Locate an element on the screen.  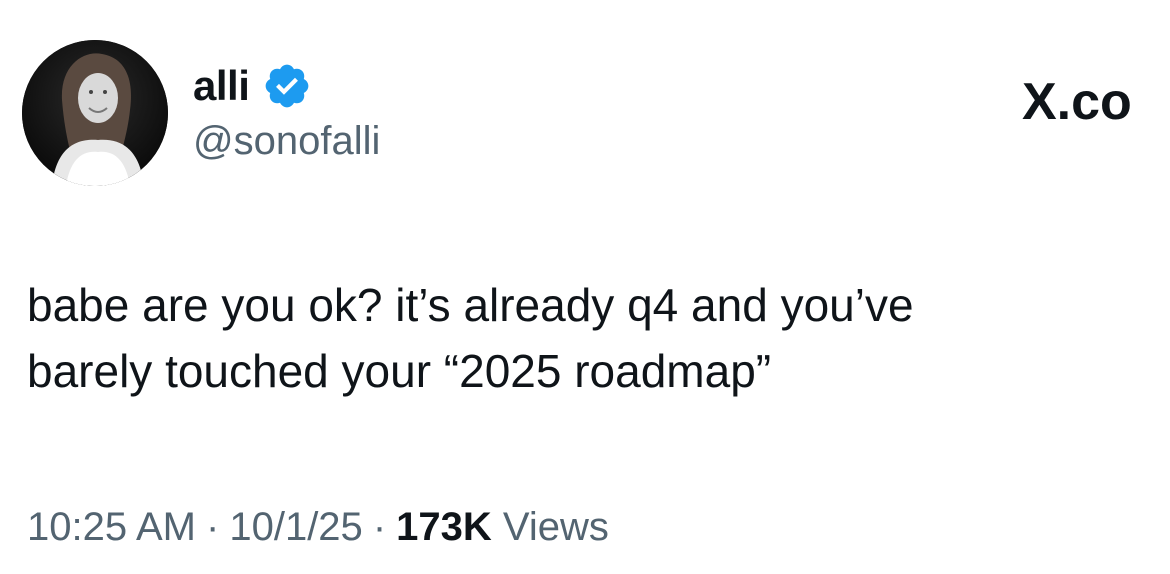
verified-badge-icon is located at coordinates (287, 86).